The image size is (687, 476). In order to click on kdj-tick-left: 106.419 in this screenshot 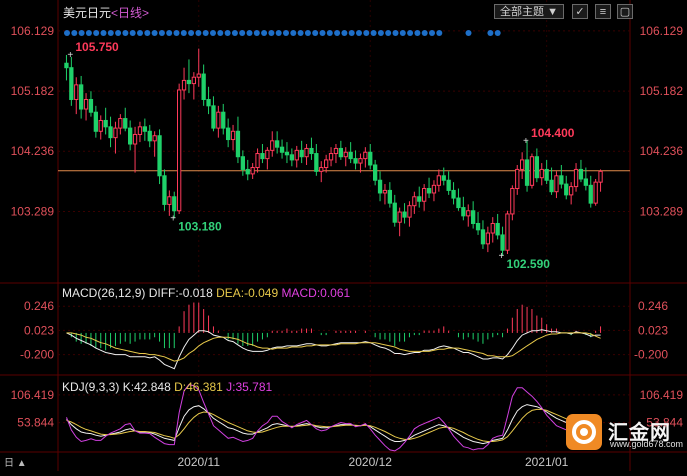, I will do `click(33, 395)`.